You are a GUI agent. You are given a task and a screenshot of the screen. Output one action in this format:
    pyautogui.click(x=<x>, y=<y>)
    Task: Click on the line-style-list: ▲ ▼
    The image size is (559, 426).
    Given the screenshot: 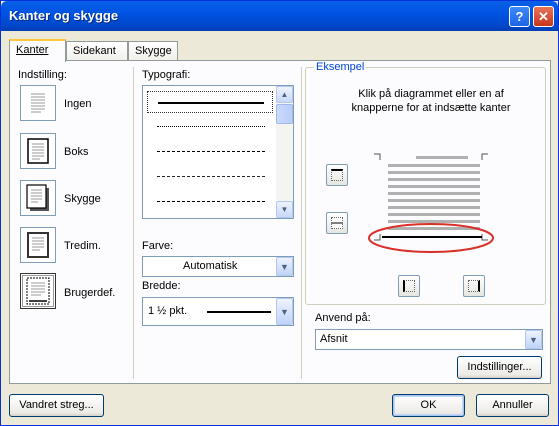 What is the action you would take?
    pyautogui.click(x=218, y=152)
    